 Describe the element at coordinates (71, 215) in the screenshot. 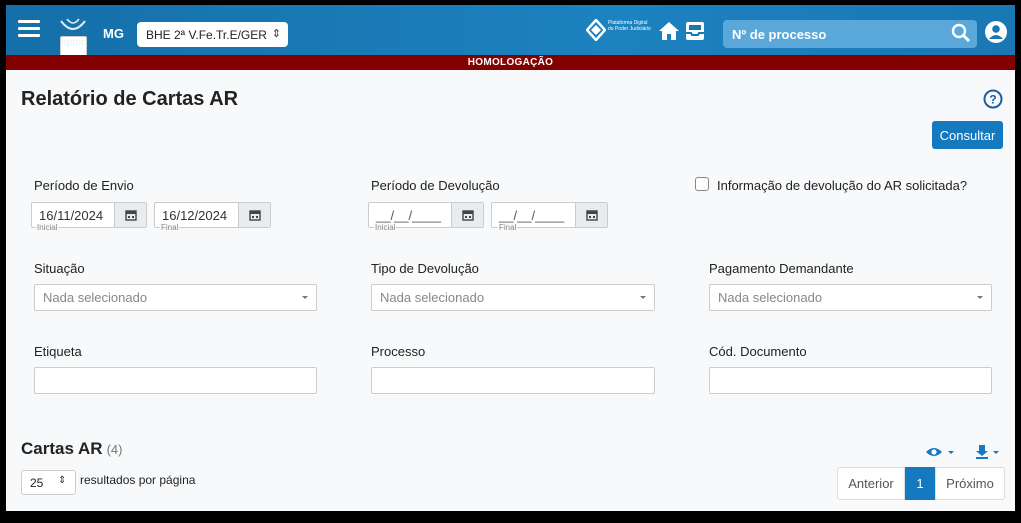

I see `envio-inicial-value: 16/11/2024` at that location.